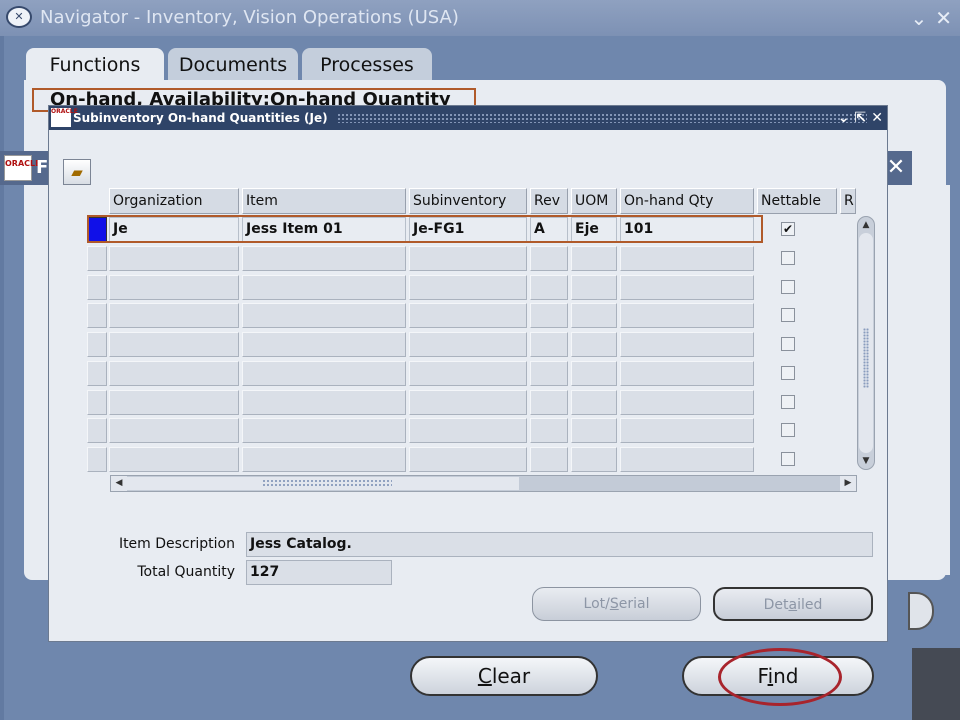 The image size is (960, 720). What do you see at coordinates (174, 229) in the screenshot?
I see `organization-cell: Je` at bounding box center [174, 229].